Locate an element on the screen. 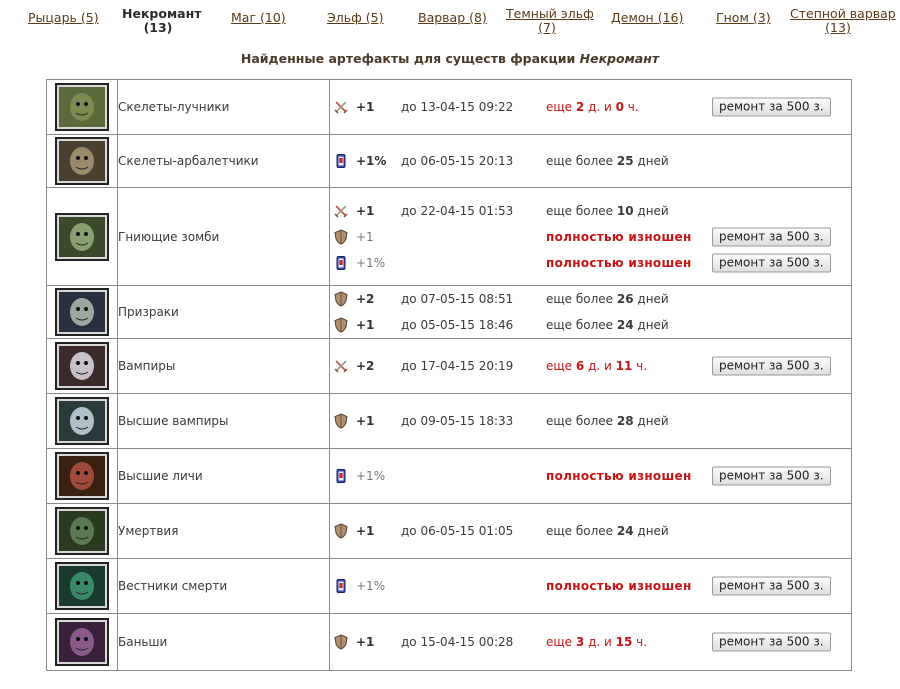 This screenshot has height=689, width=900. creature-name: Призраки is located at coordinates (223, 312).